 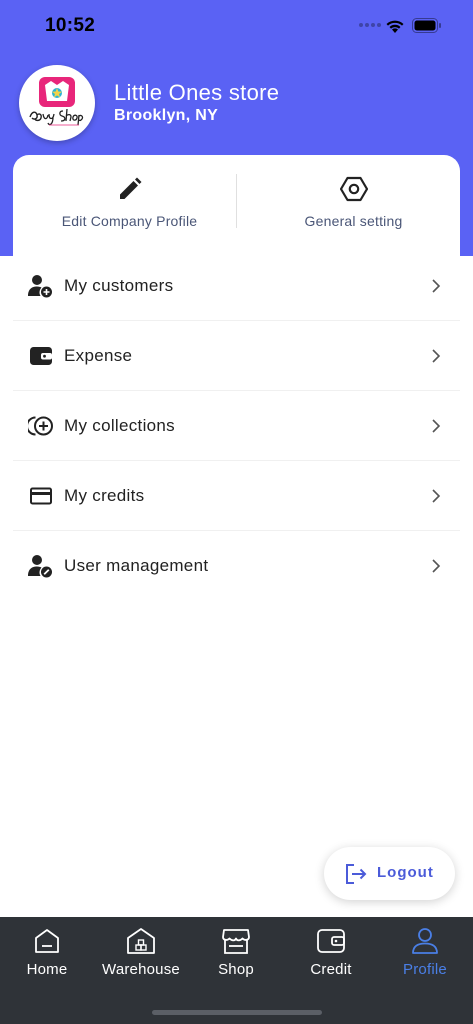 What do you see at coordinates (425, 941) in the screenshot?
I see `profile-icon` at bounding box center [425, 941].